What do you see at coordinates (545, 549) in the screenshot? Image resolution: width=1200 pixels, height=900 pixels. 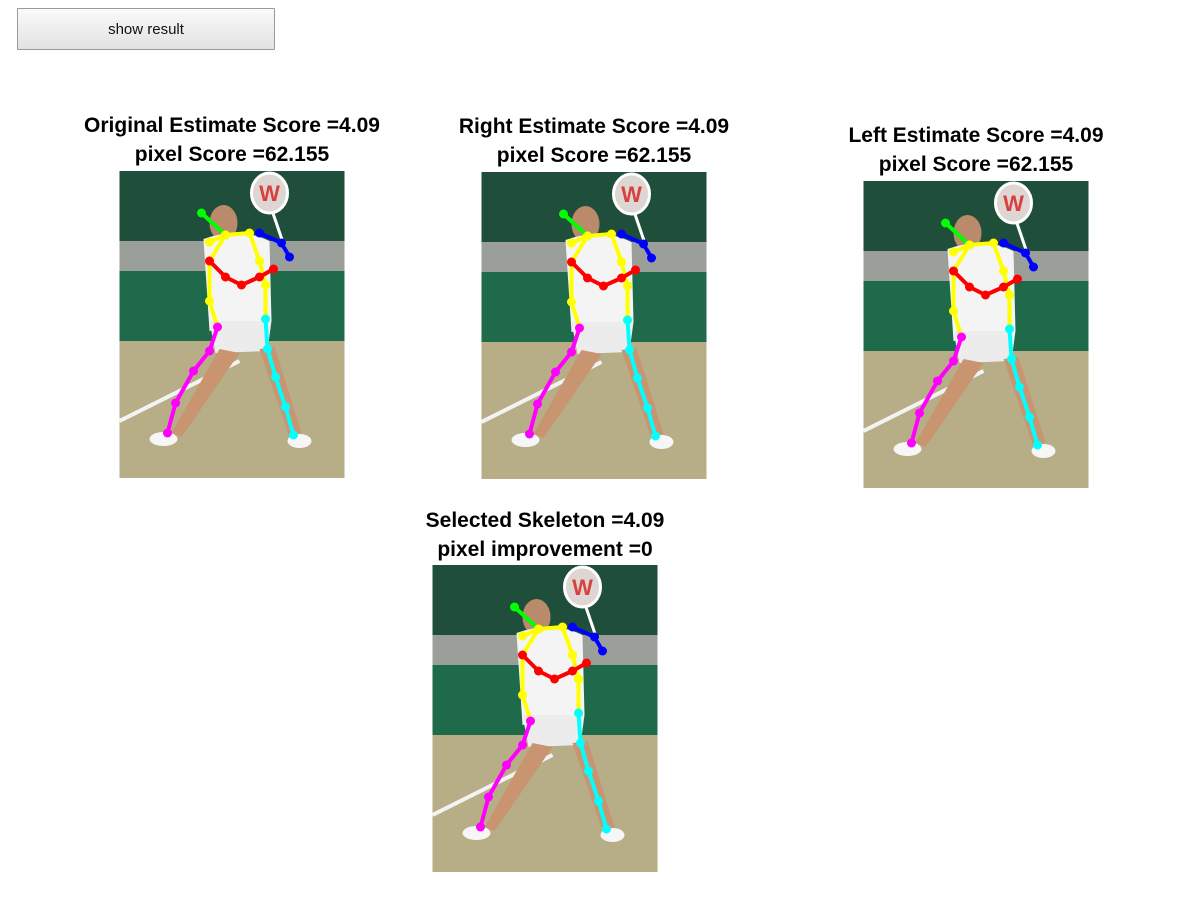 I see `panel-subtitle: pixel improvement =0` at bounding box center [545, 549].